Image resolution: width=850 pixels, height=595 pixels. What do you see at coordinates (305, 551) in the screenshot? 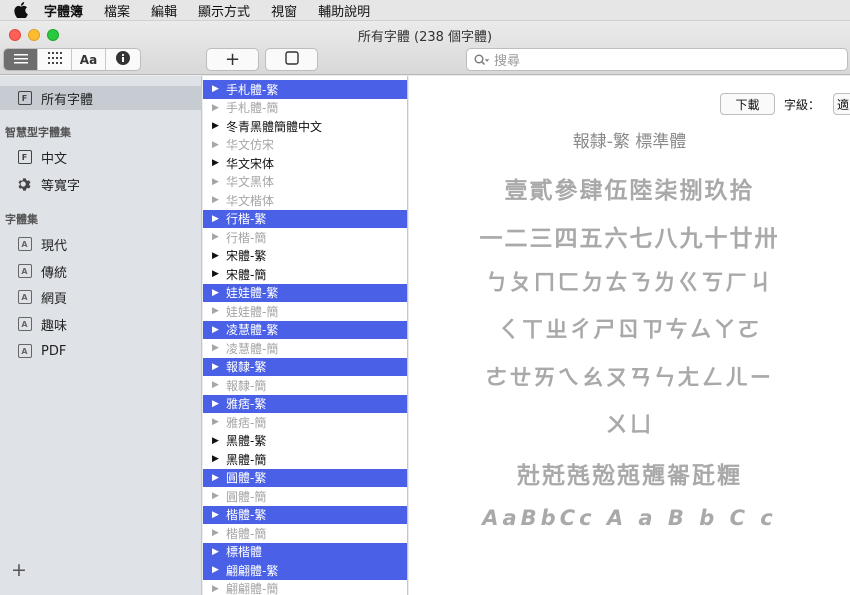
I see `font-list-item: ▶ 標楷體` at bounding box center [305, 551].